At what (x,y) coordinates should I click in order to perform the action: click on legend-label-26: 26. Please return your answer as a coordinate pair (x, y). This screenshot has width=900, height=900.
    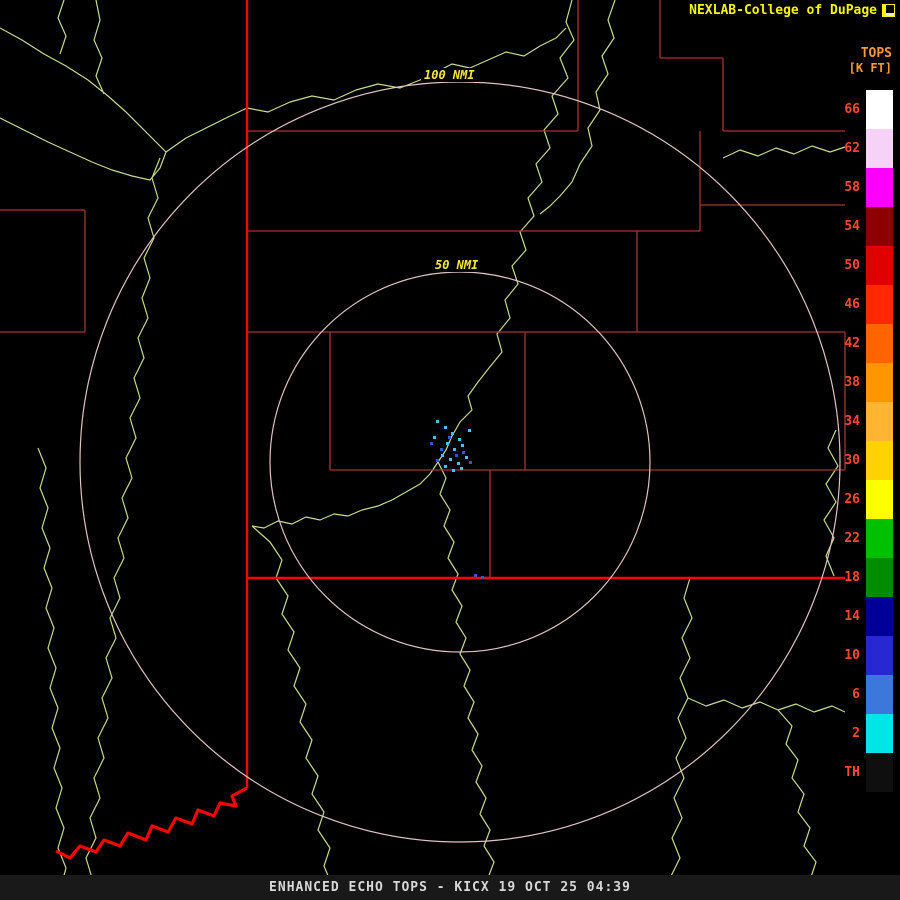
    Looking at the image, I should click on (852, 499).